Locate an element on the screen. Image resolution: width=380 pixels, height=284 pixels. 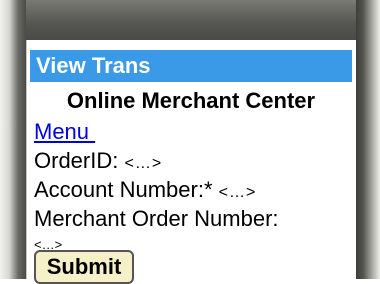
merchant-order-number-label: Merchant Order Number: is located at coordinates (156, 218).